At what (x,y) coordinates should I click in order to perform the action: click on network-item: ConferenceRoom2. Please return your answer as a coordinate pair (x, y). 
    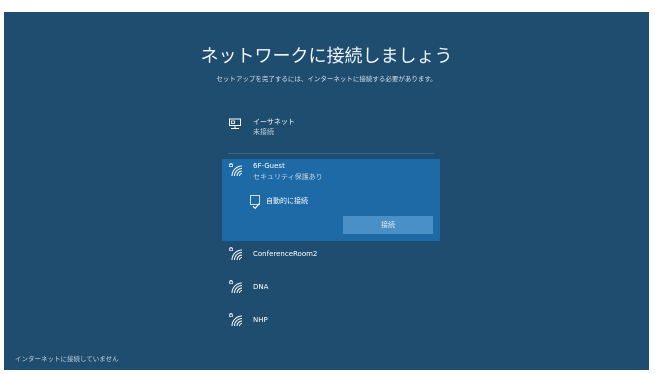
    Looking at the image, I should click on (331, 259).